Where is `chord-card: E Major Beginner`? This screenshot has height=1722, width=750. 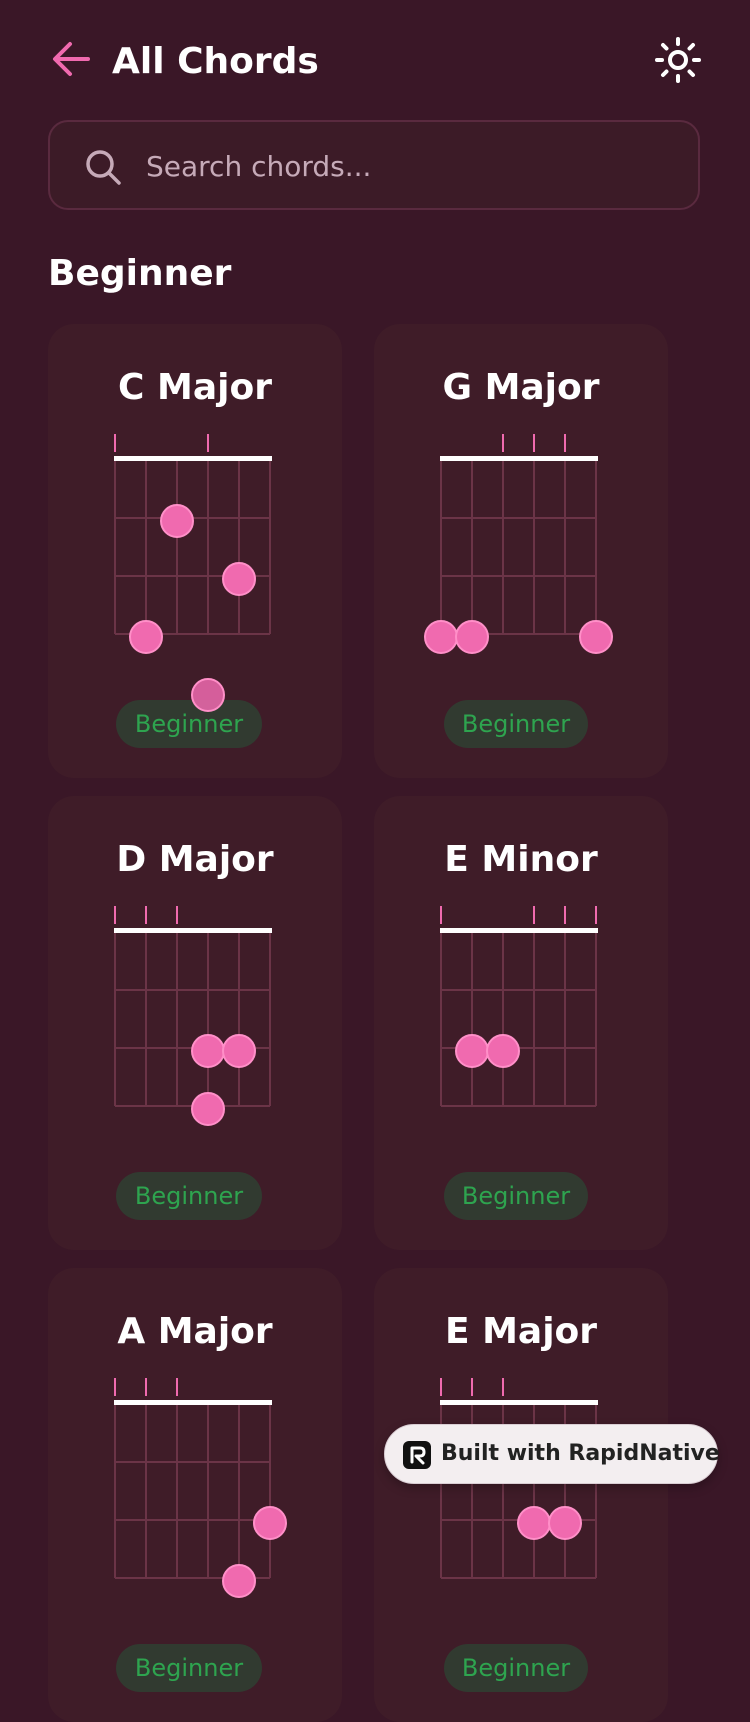
chord-card: E Major Beginner is located at coordinates (521, 1495).